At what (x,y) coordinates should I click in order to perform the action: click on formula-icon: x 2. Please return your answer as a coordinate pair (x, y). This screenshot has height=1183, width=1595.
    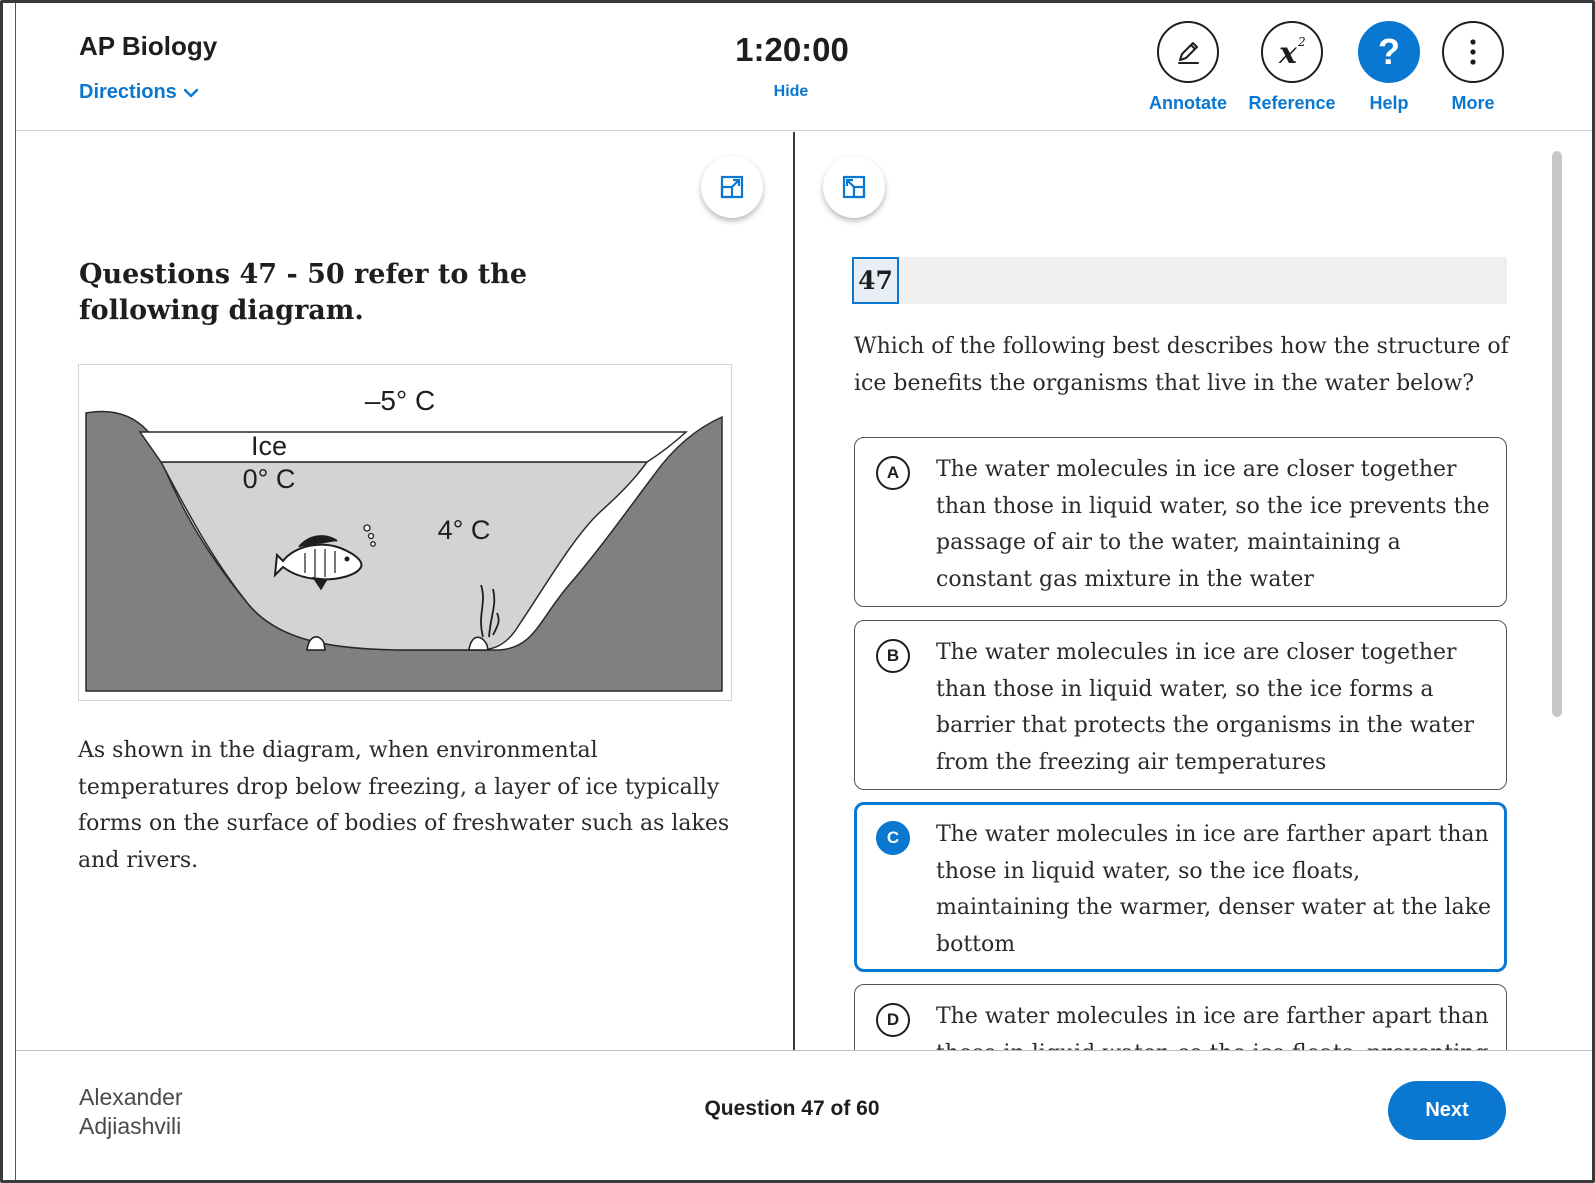
    Looking at the image, I should click on (1292, 52).